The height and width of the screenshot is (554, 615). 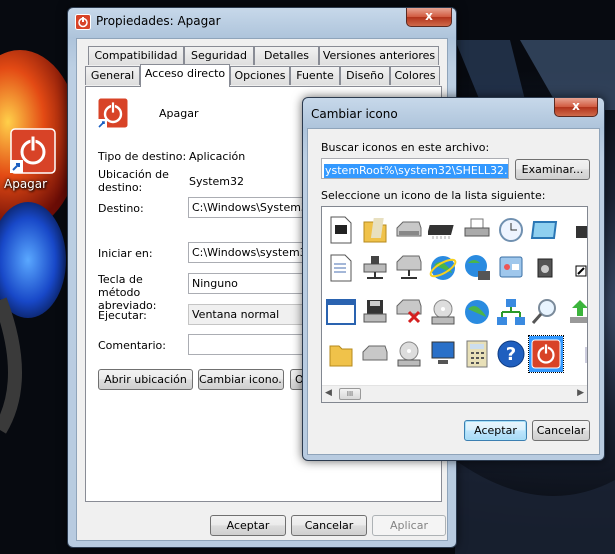 What do you see at coordinates (443, 312) in the screenshot?
I see `cd-drive-icon` at bounding box center [443, 312].